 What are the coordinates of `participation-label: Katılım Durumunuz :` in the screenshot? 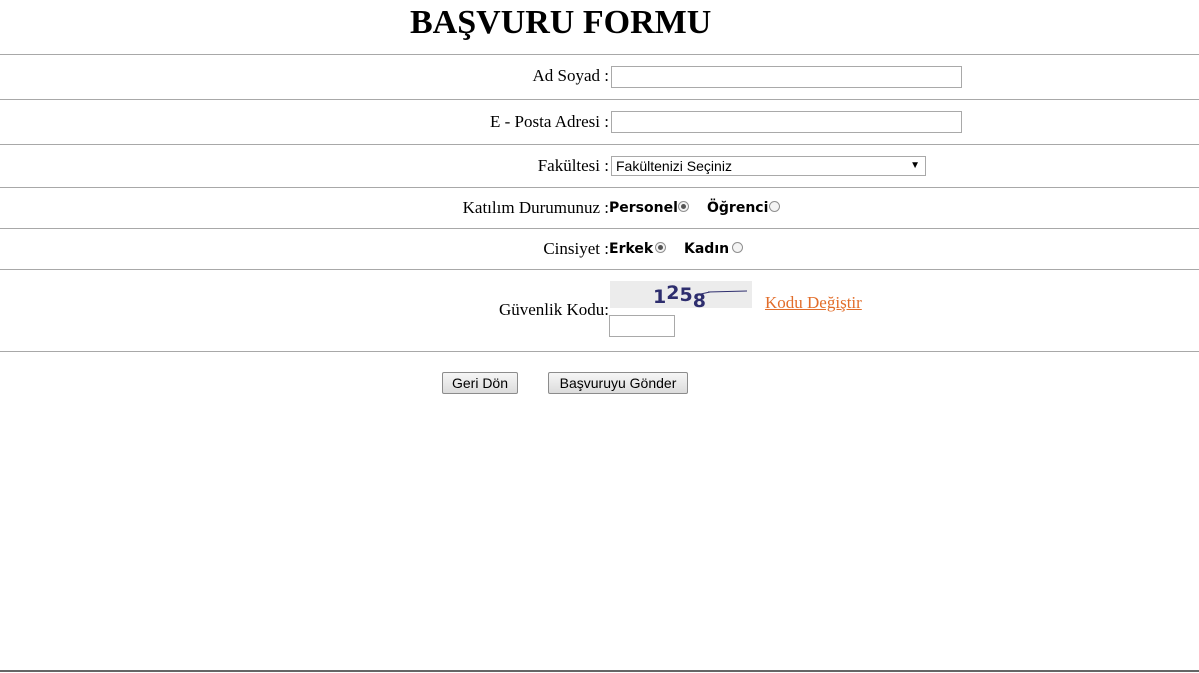 It's located at (535, 207).